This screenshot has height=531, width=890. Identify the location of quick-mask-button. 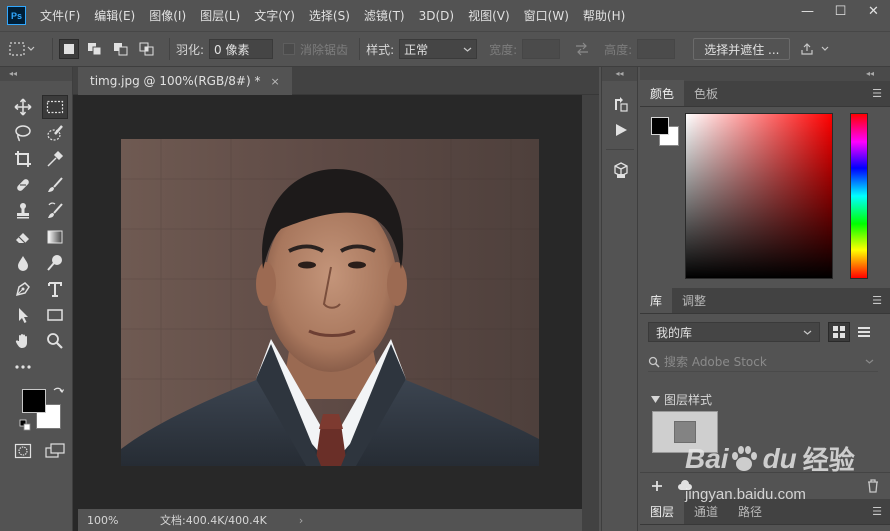
(23, 451).